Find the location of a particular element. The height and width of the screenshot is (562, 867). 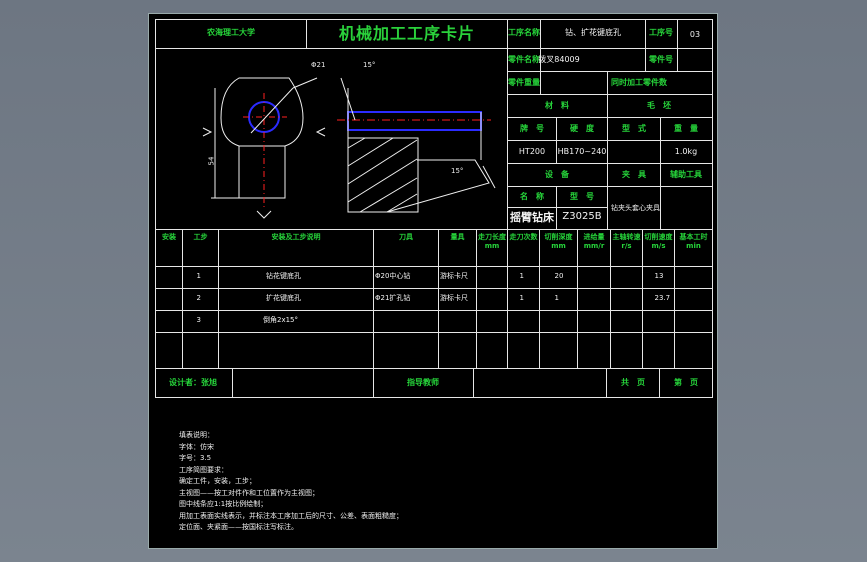

note-line: 图中线条应1:1按比例绘制； is located at coordinates (223, 504).